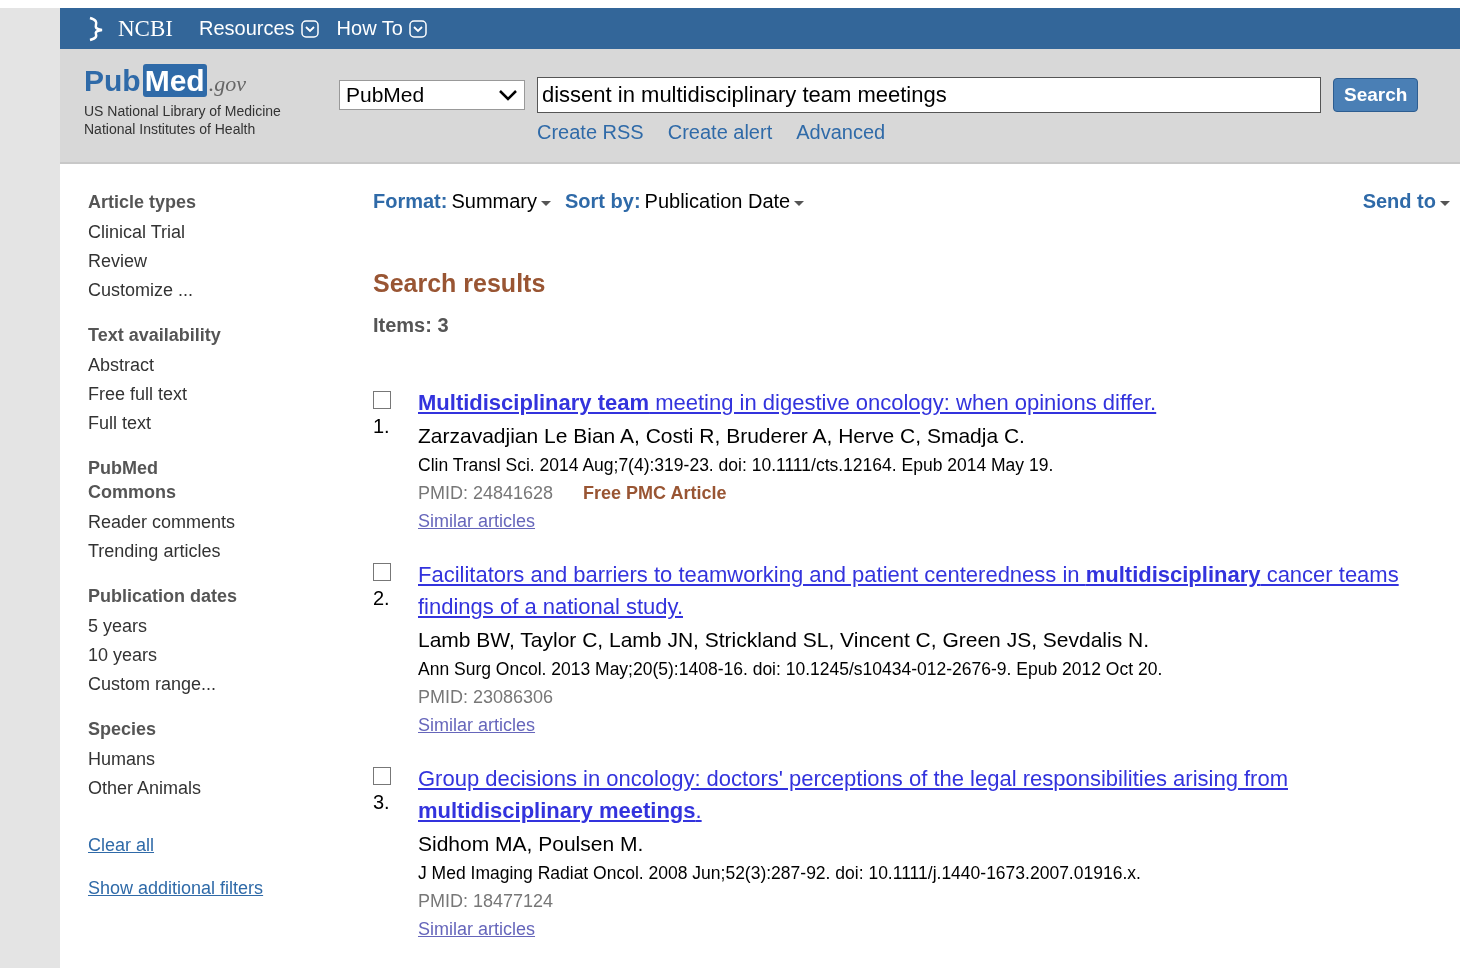  What do you see at coordinates (163, 596) in the screenshot?
I see `filter-heading: Publication dates` at bounding box center [163, 596].